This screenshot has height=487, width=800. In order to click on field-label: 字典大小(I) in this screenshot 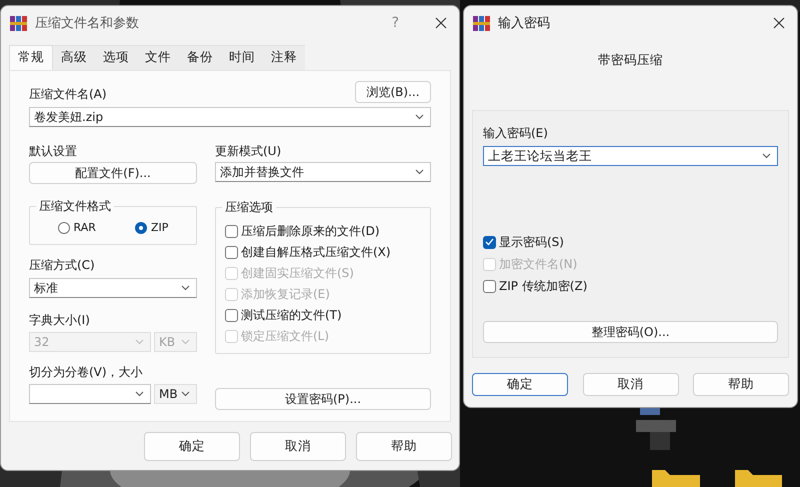, I will do `click(60, 320)`.